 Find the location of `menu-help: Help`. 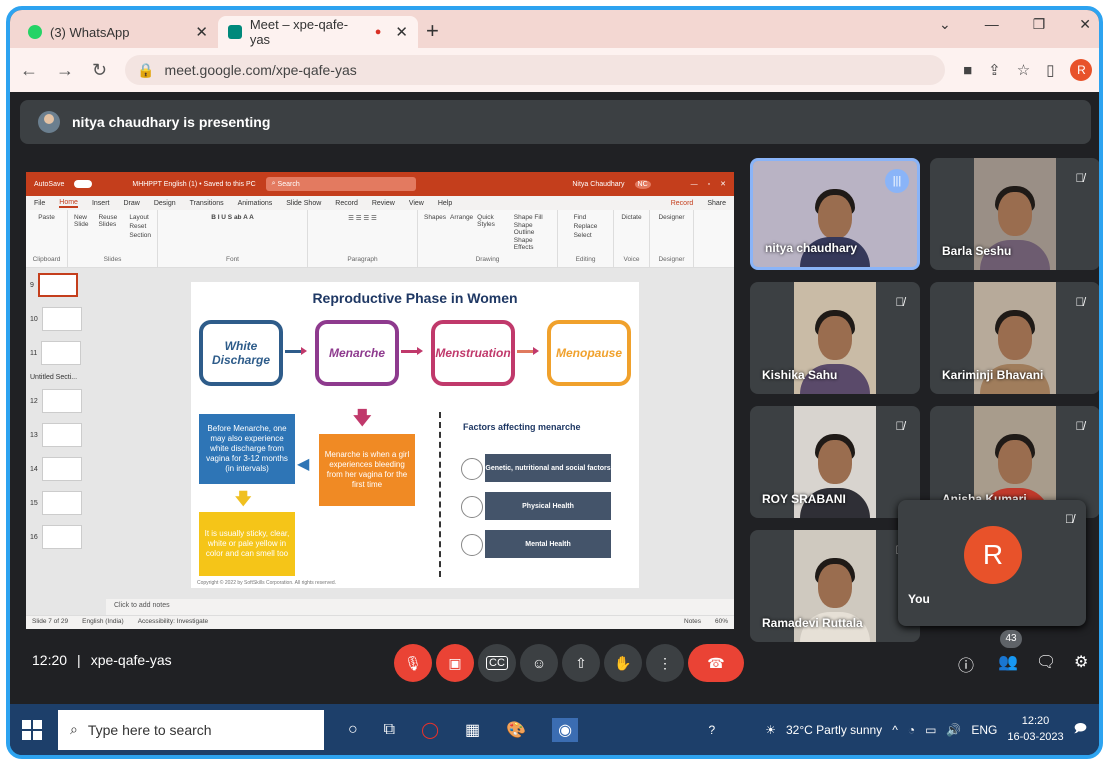

menu-help: Help is located at coordinates (445, 203).